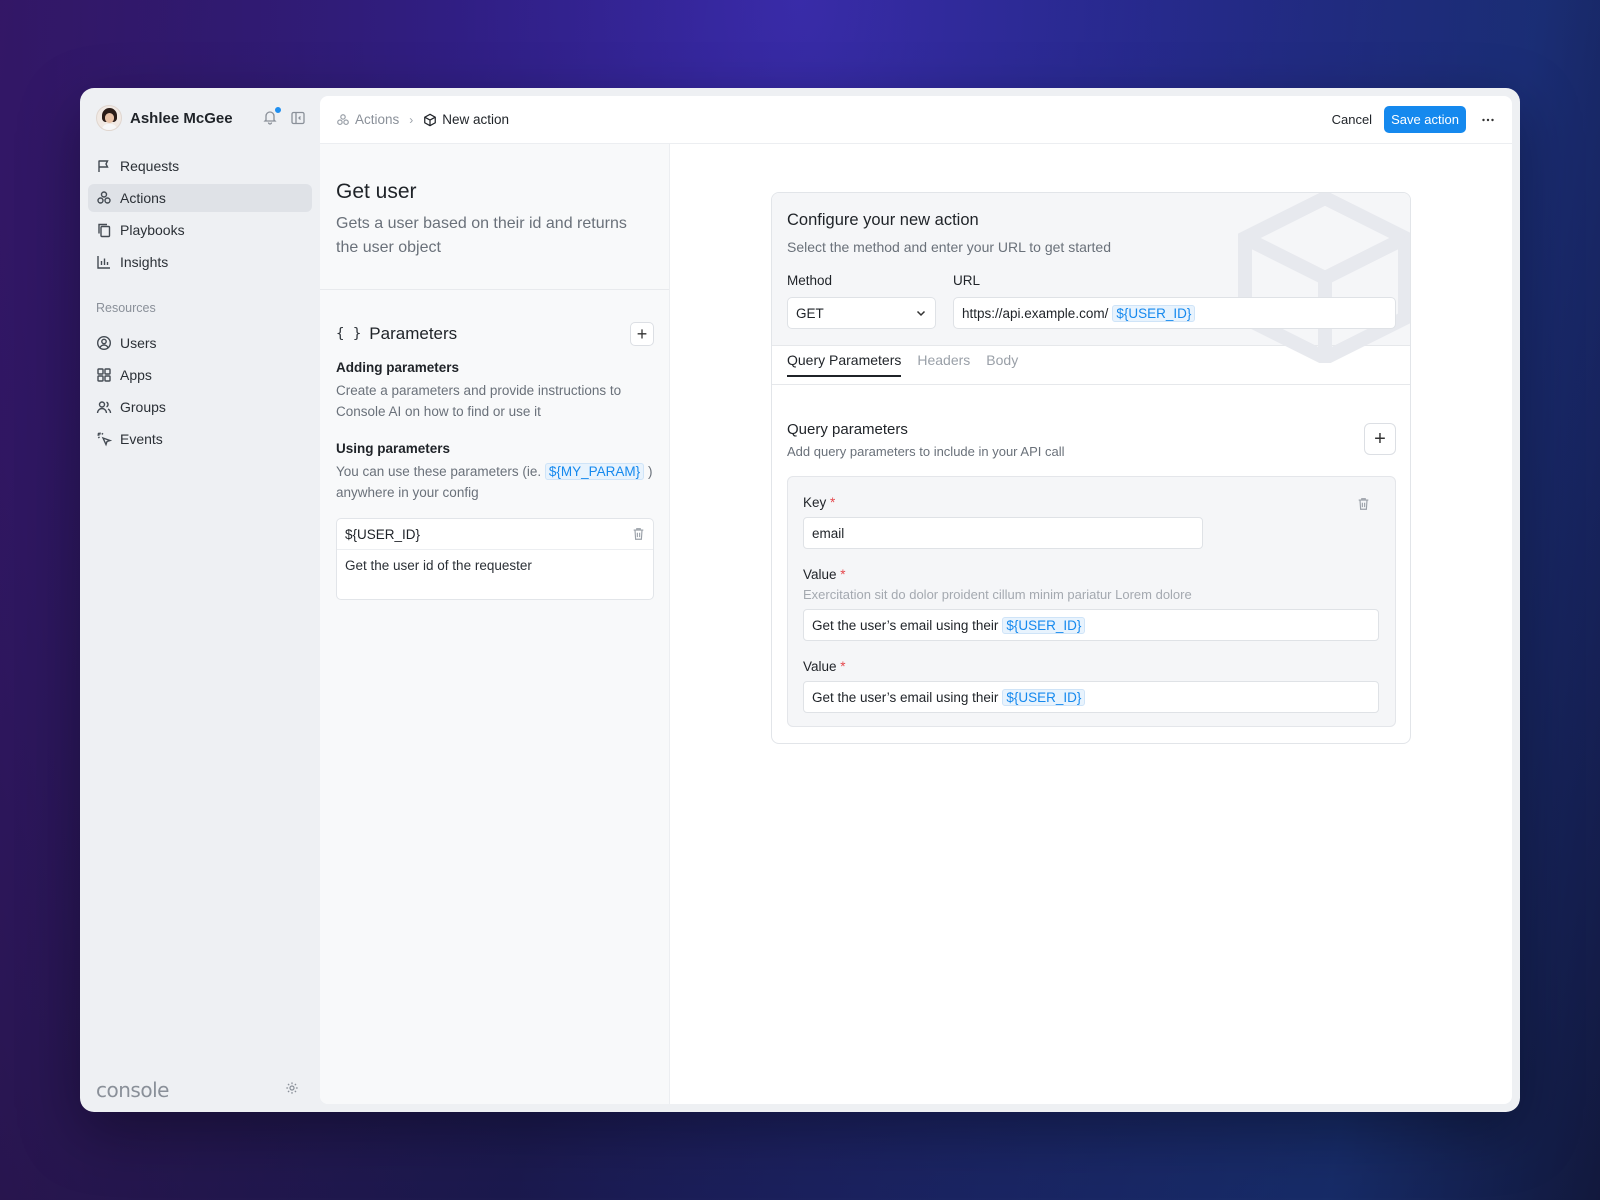  I want to click on chevron-right-icon: ›, so click(411, 119).